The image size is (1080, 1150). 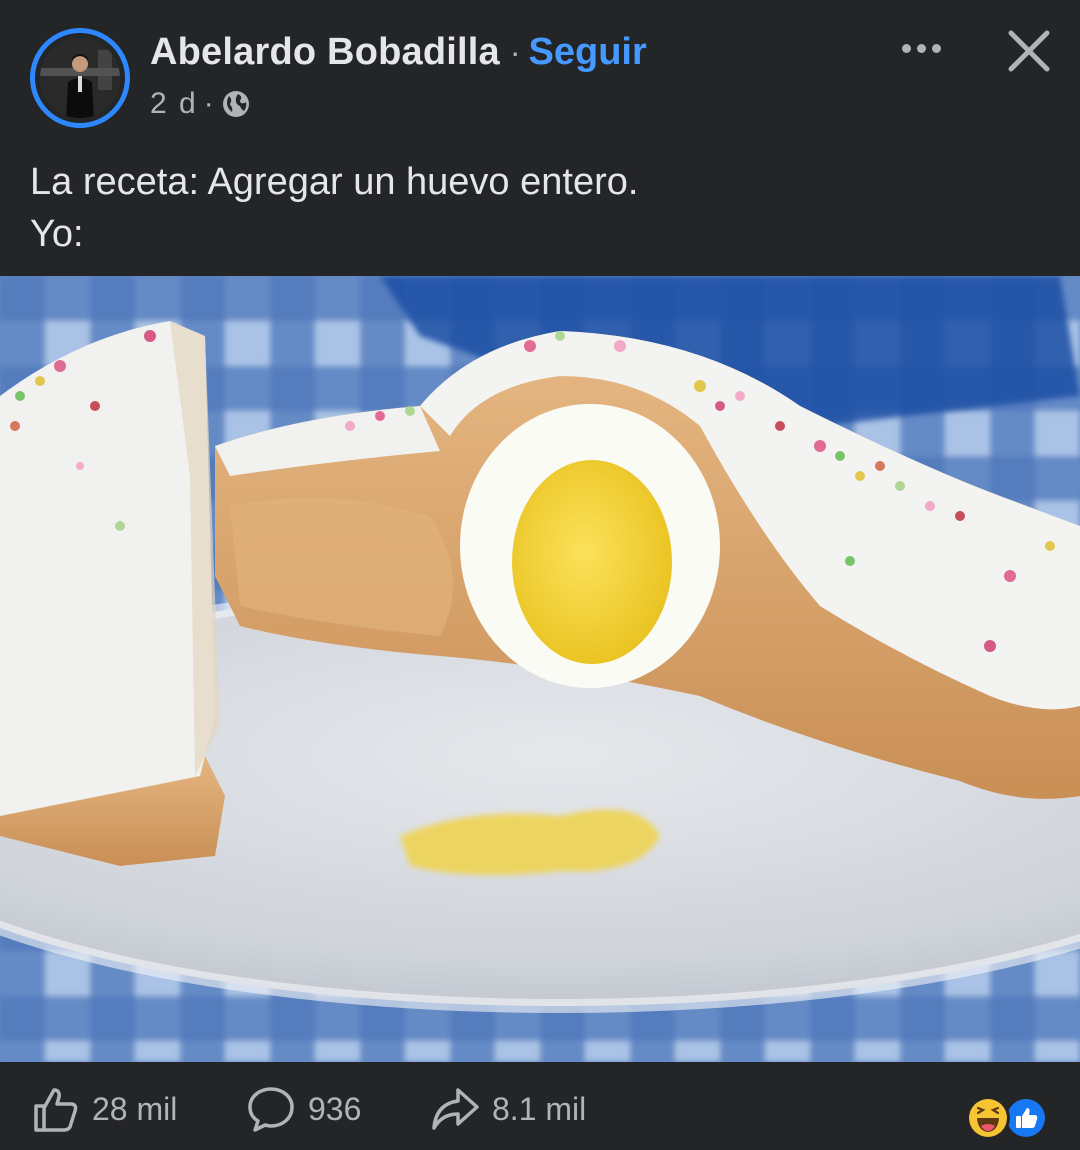 I want to click on avatar-photo, so click(x=80, y=78).